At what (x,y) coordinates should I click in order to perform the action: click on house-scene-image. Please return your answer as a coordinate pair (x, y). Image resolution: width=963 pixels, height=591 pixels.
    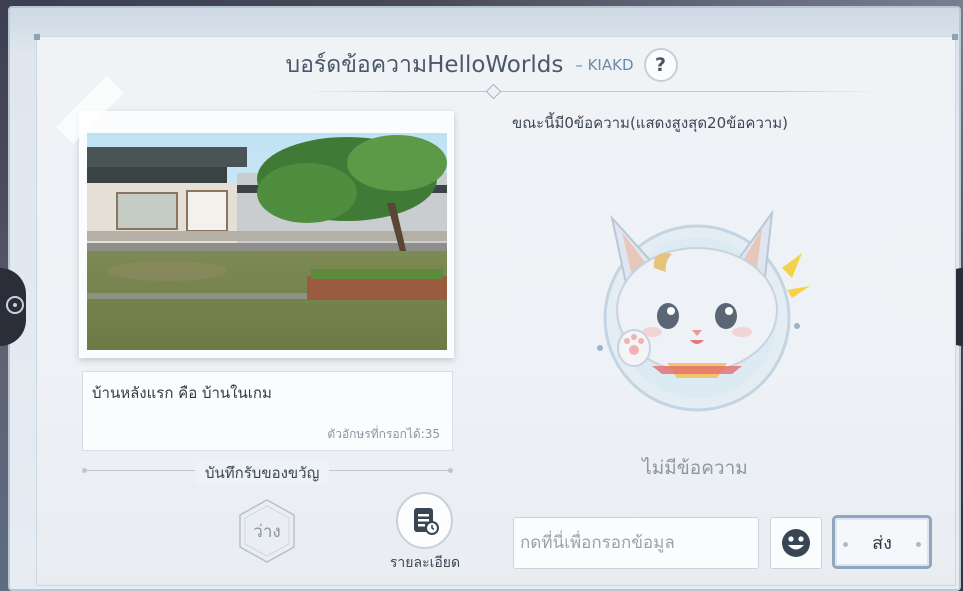
    Looking at the image, I should click on (267, 241).